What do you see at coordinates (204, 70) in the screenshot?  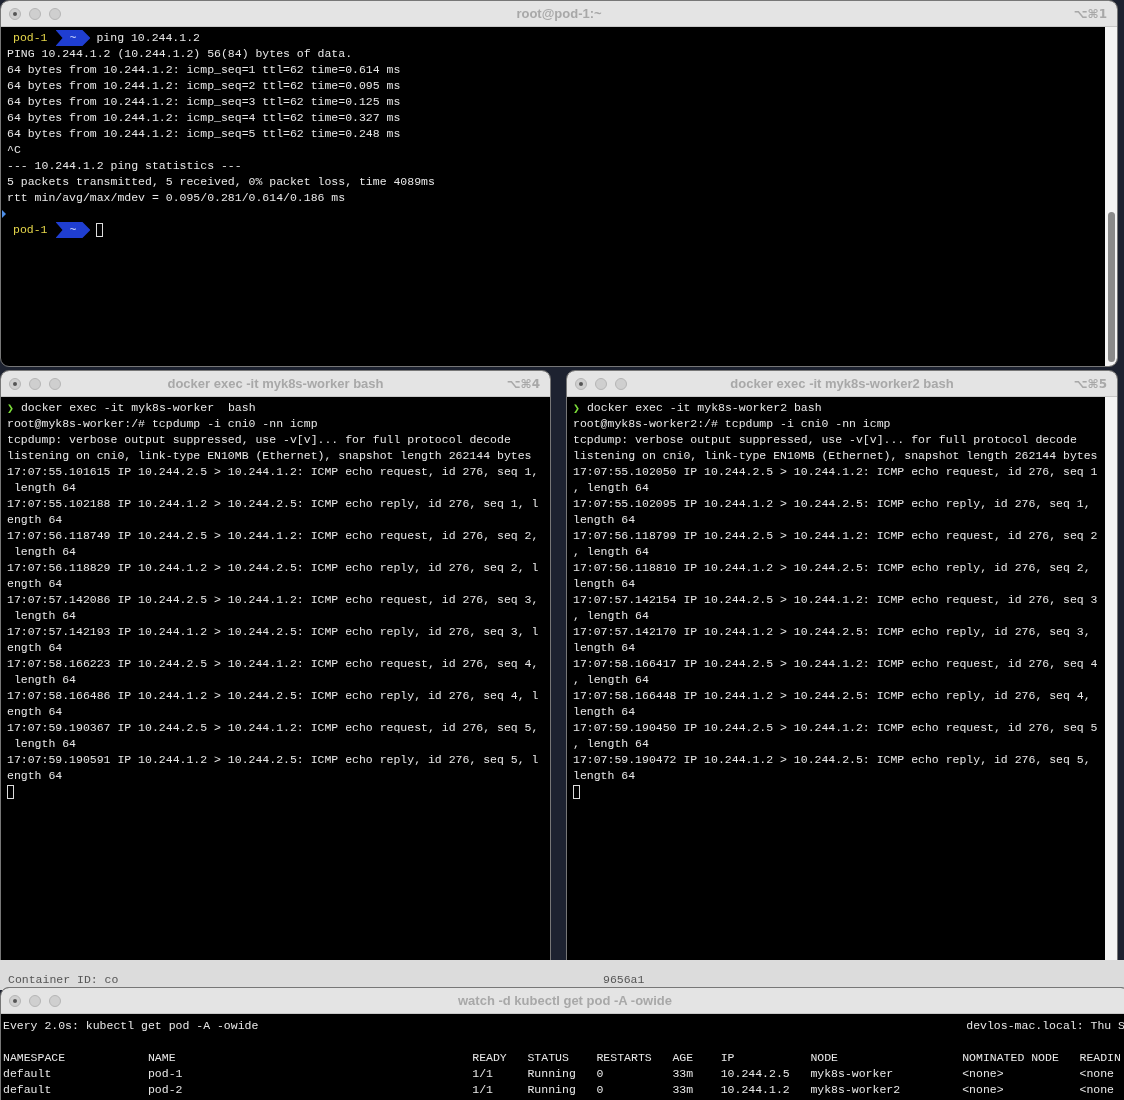 I see `output-line: 64 bytes from 10.244.1.2: icmp_seq=1 ttl=62 time=0.614 ms` at bounding box center [204, 70].